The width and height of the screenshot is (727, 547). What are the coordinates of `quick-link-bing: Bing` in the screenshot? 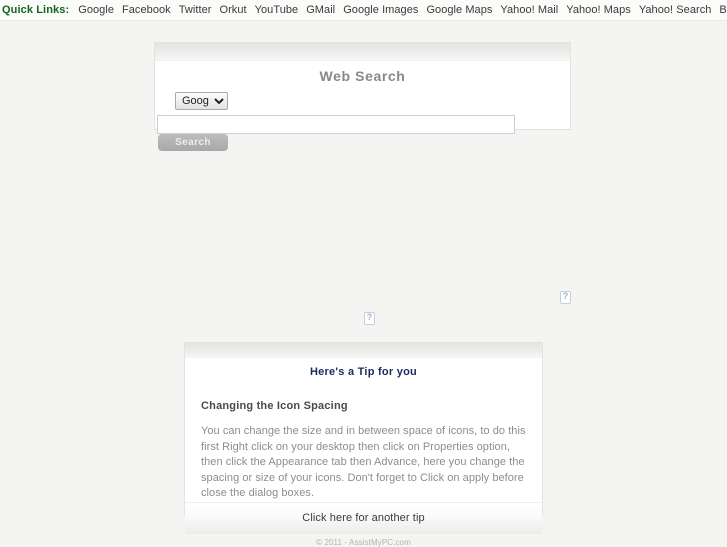 It's located at (721, 10).